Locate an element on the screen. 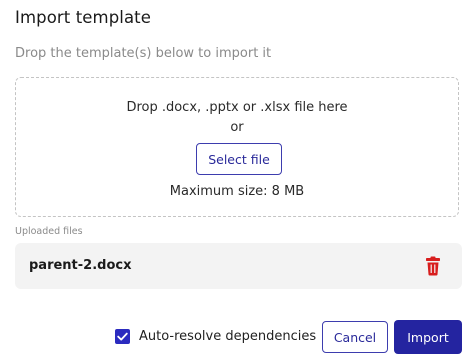 The image size is (474, 363). file-name: parent-2.docx is located at coordinates (80, 265).